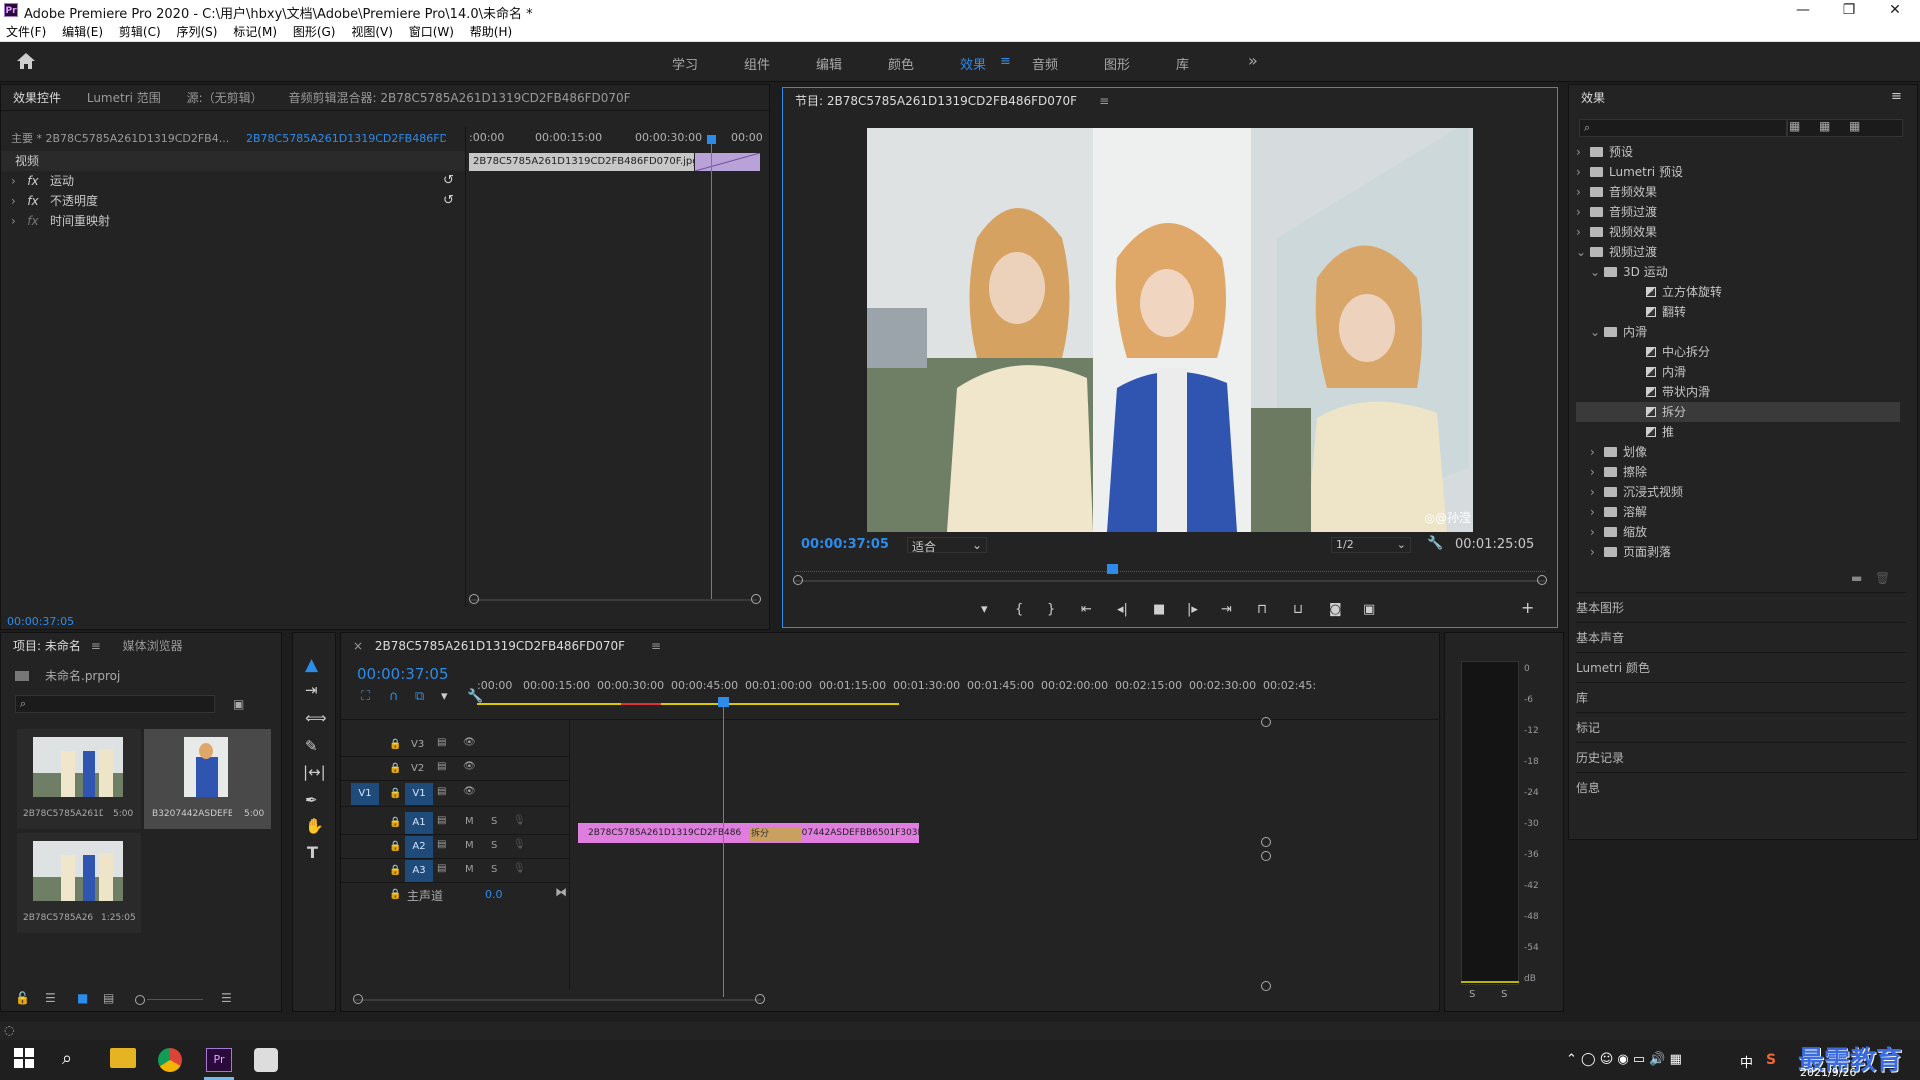 This screenshot has width=1920, height=1080. What do you see at coordinates (1019, 609) in the screenshot?
I see `mark-in-icon: {` at bounding box center [1019, 609].